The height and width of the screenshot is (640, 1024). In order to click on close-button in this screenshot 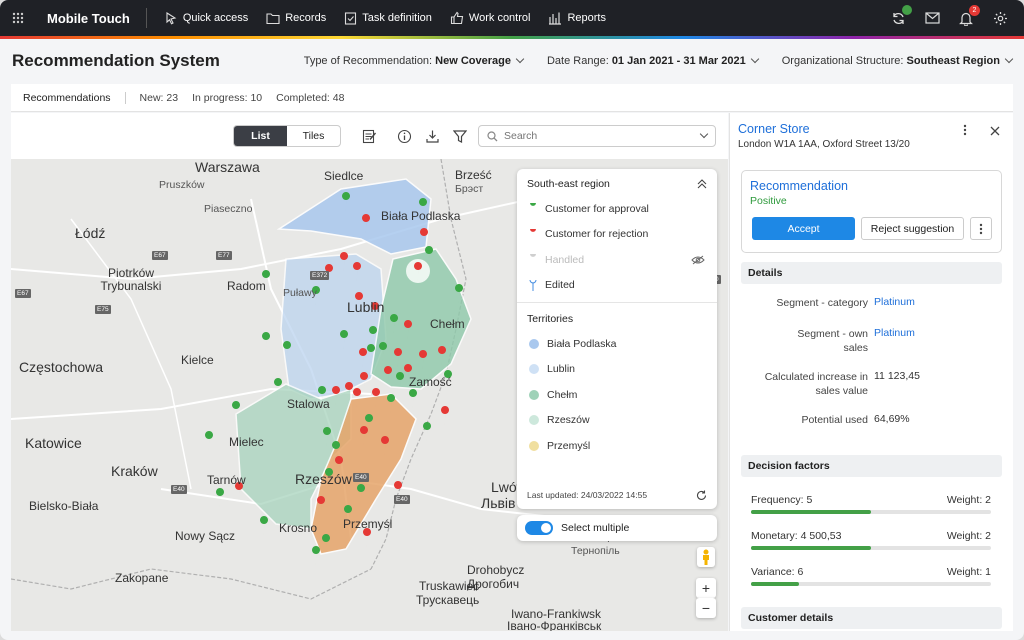, I will do `click(995, 131)`.